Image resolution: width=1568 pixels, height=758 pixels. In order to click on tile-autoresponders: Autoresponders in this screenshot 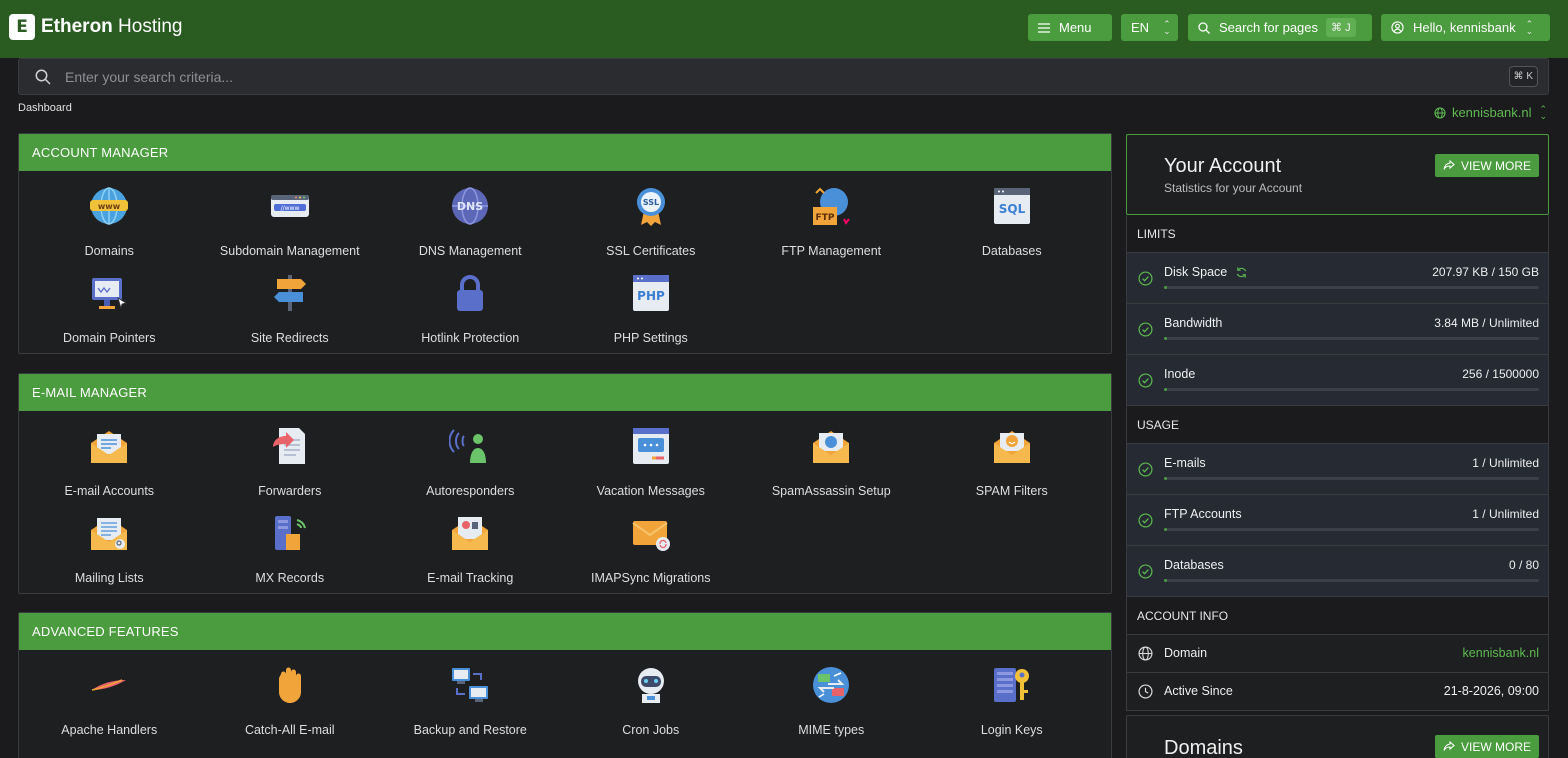, I will do `click(470, 464)`.